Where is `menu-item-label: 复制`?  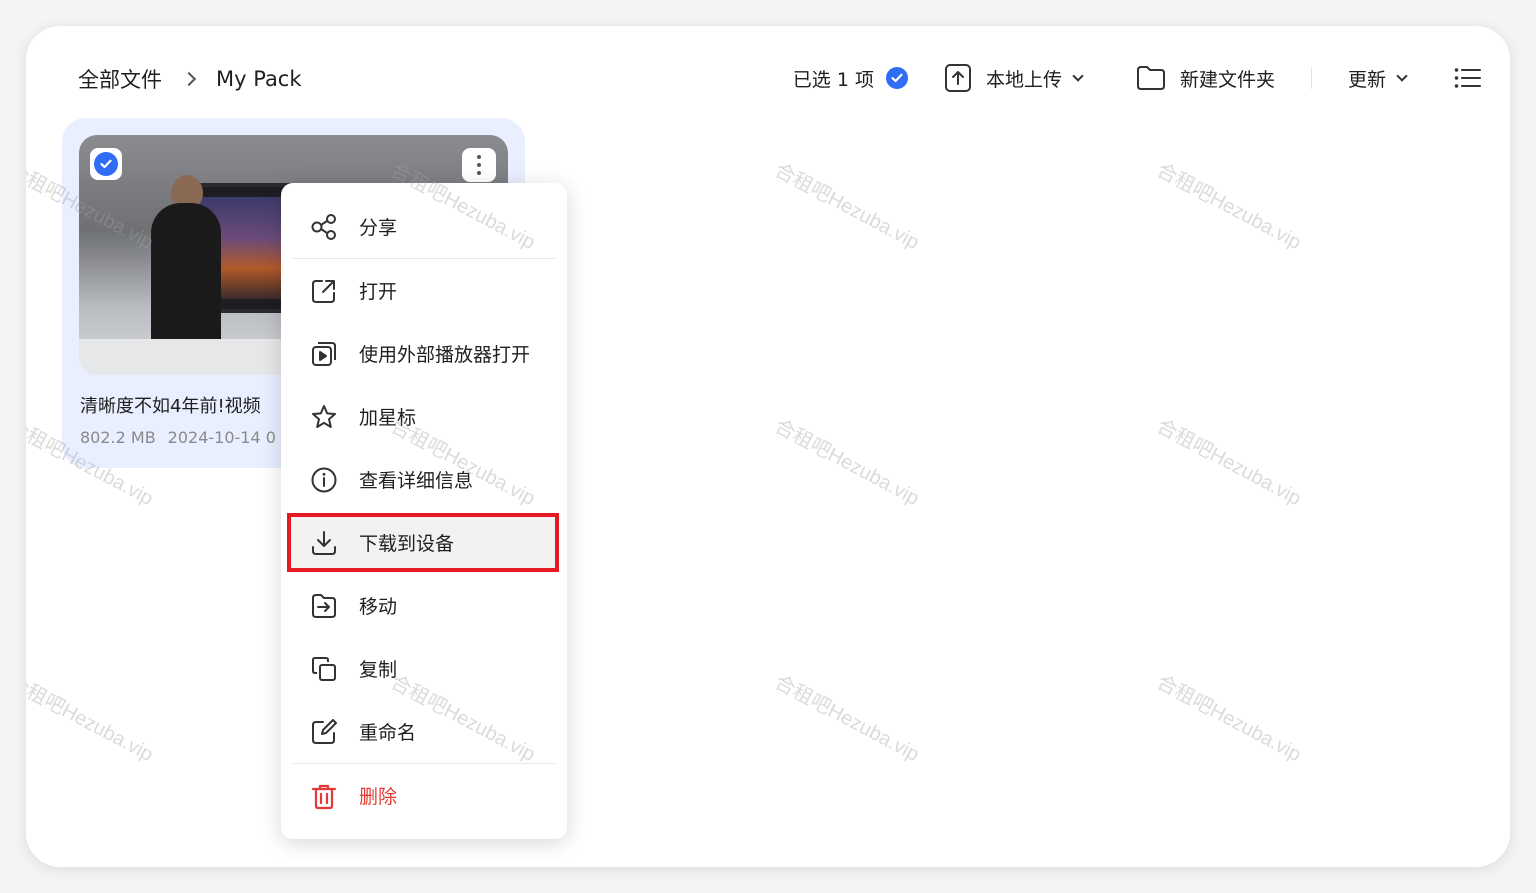
menu-item-label: 复制 is located at coordinates (378, 670).